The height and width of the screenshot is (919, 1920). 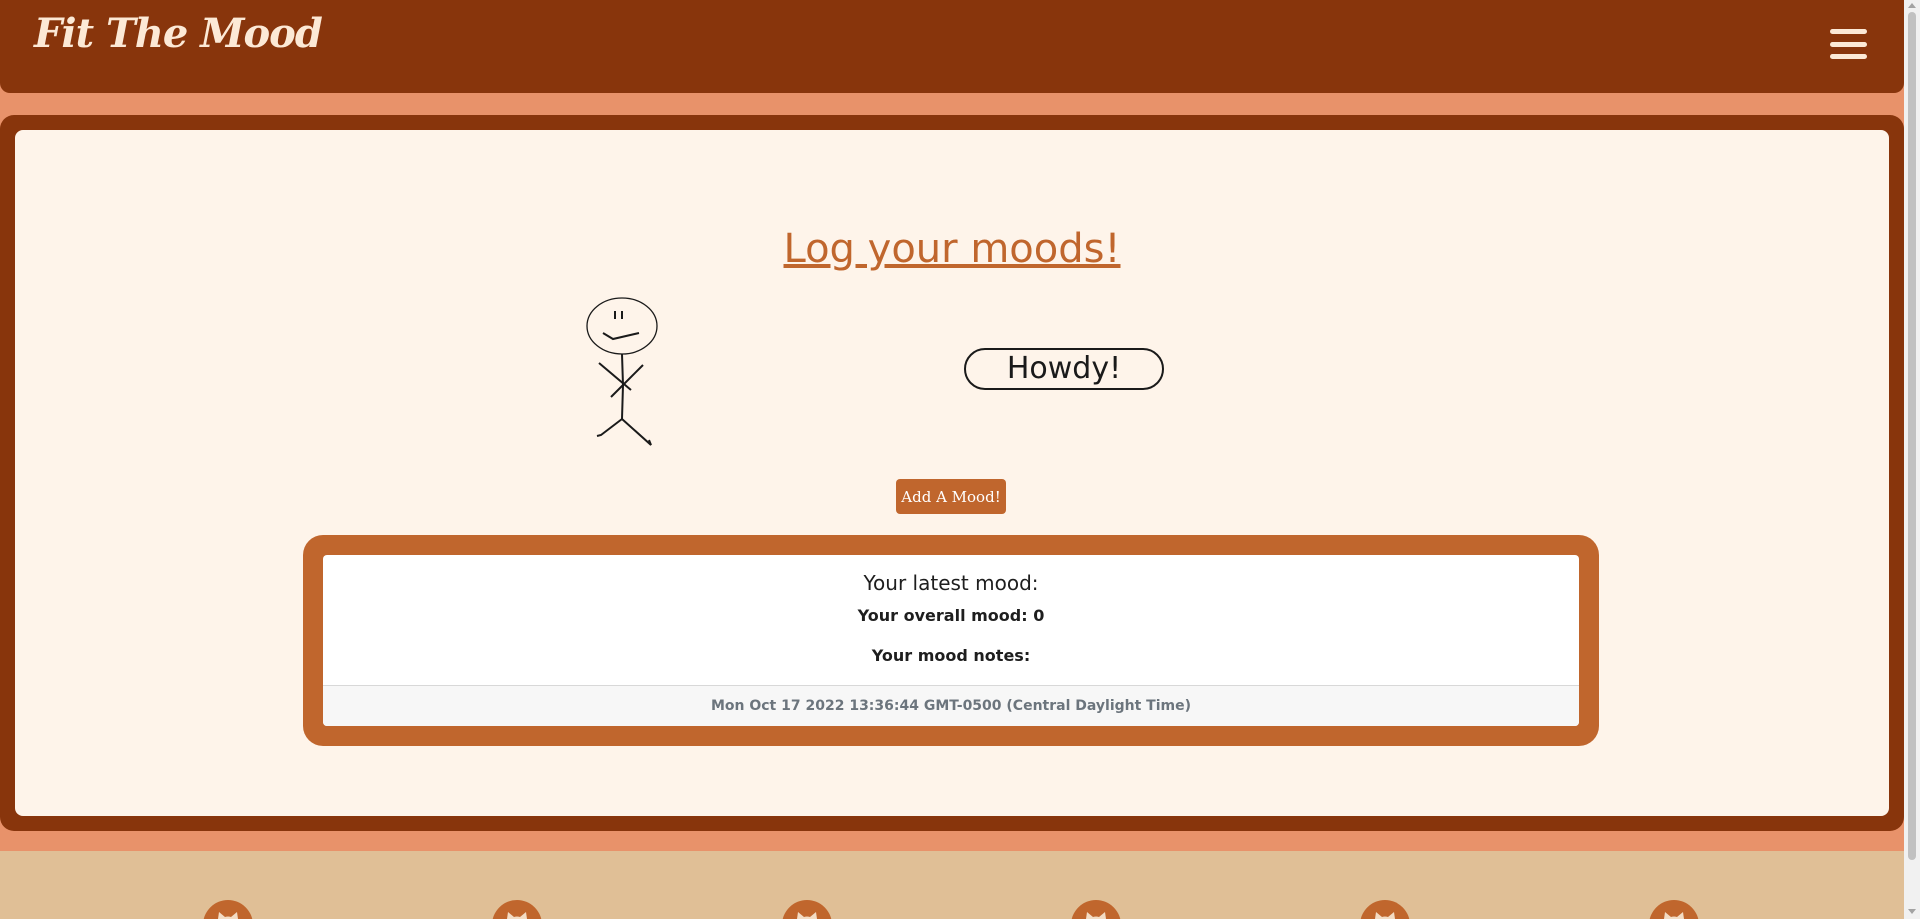 I want to click on stick-figure-image, so click(x=622, y=371).